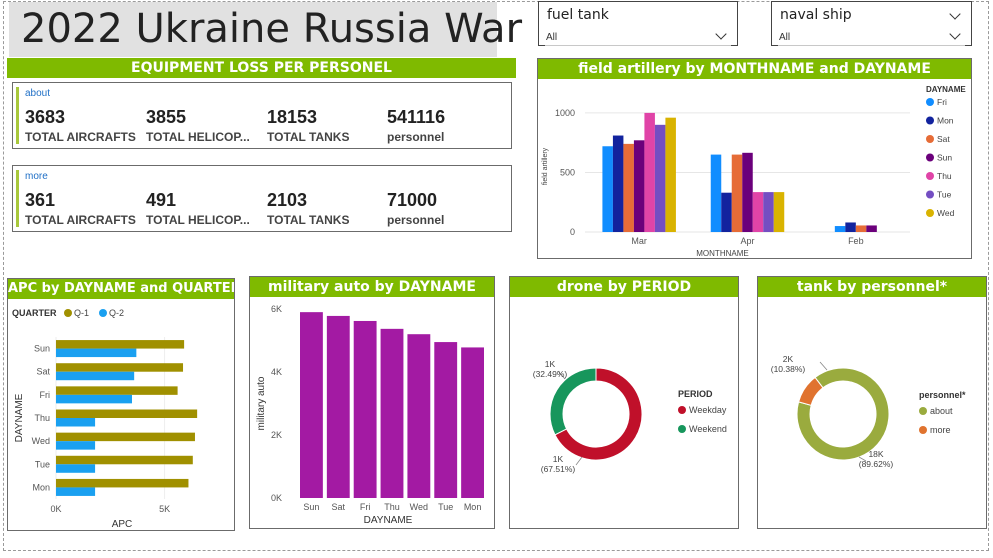  What do you see at coordinates (716, 193) in the screenshot?
I see `bar-fri-apr` at bounding box center [716, 193].